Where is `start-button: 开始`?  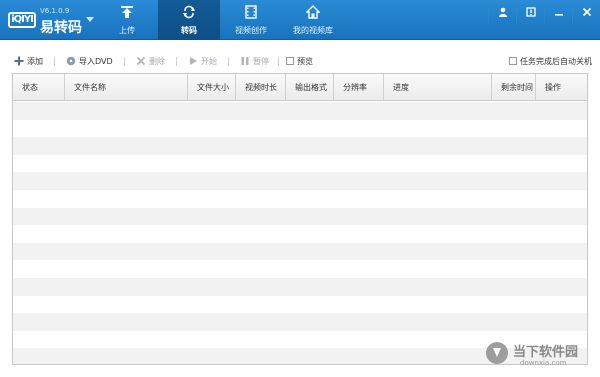
start-button: 开始 is located at coordinates (202, 61).